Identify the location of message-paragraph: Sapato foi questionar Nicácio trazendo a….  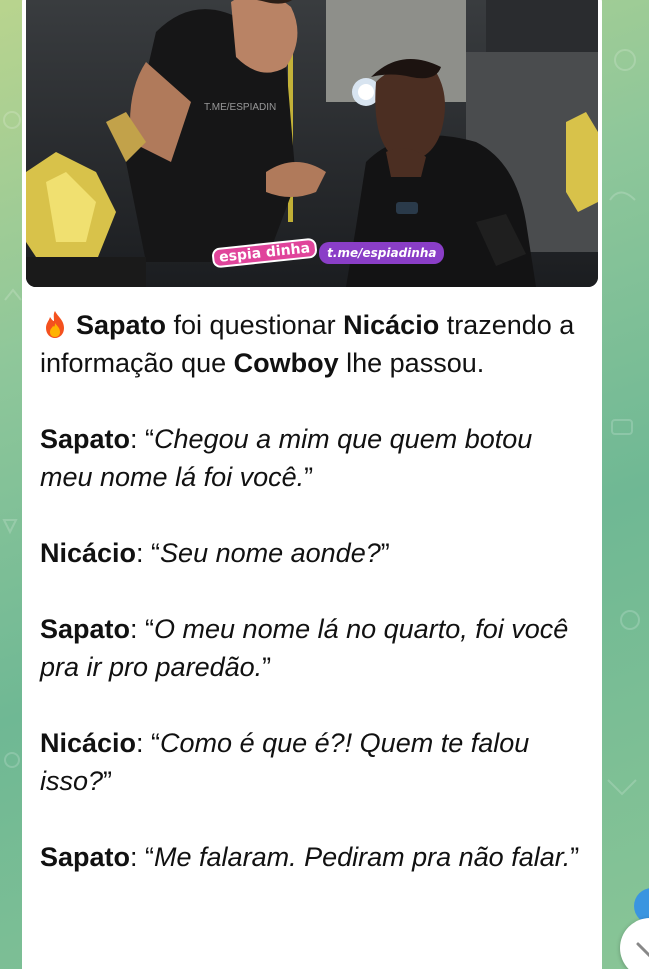
(315, 344).